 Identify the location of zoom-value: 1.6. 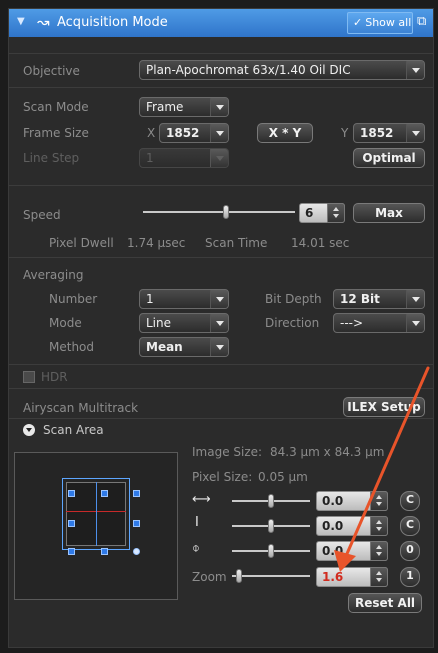
(333, 577).